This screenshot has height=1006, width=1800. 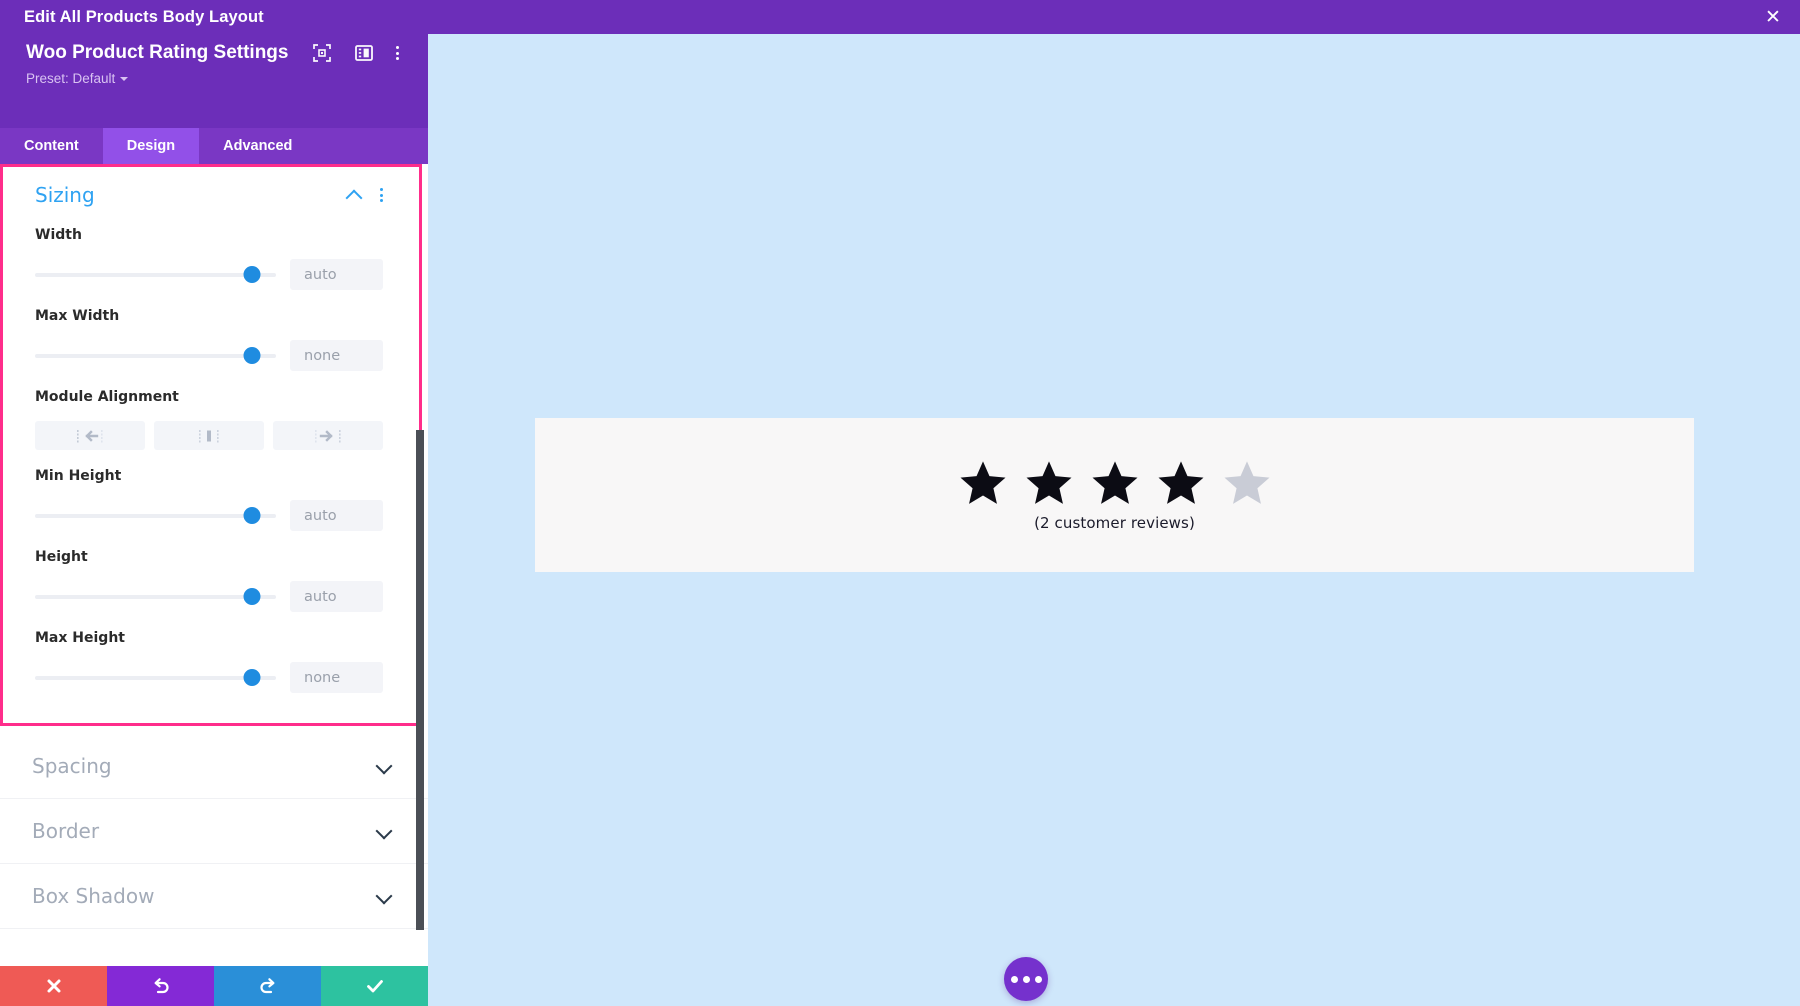 What do you see at coordinates (65, 195) in the screenshot?
I see `sizing-section-title: Sizing` at bounding box center [65, 195].